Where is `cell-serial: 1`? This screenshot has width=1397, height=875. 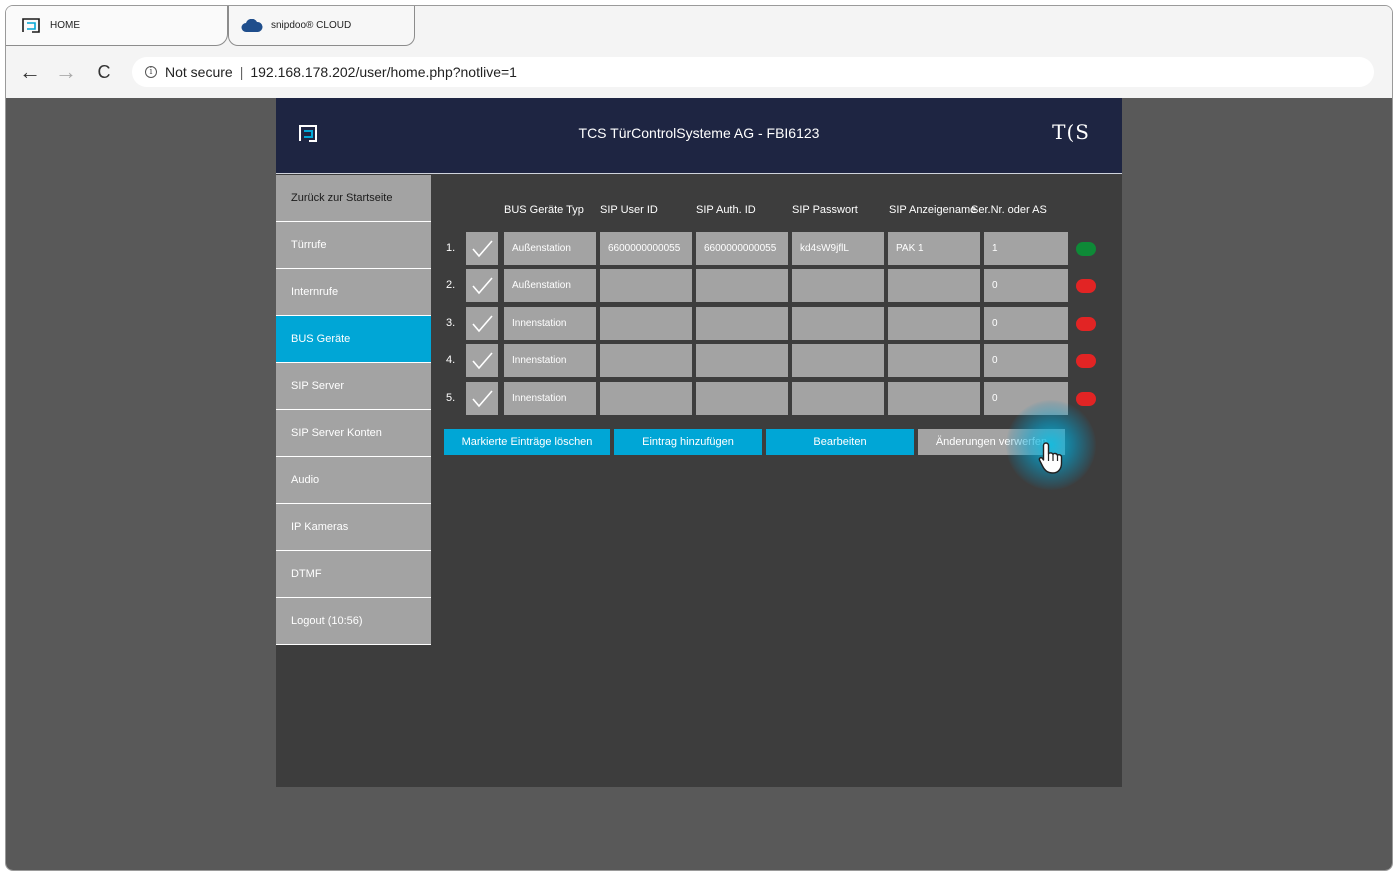
cell-serial: 1 is located at coordinates (1026, 248).